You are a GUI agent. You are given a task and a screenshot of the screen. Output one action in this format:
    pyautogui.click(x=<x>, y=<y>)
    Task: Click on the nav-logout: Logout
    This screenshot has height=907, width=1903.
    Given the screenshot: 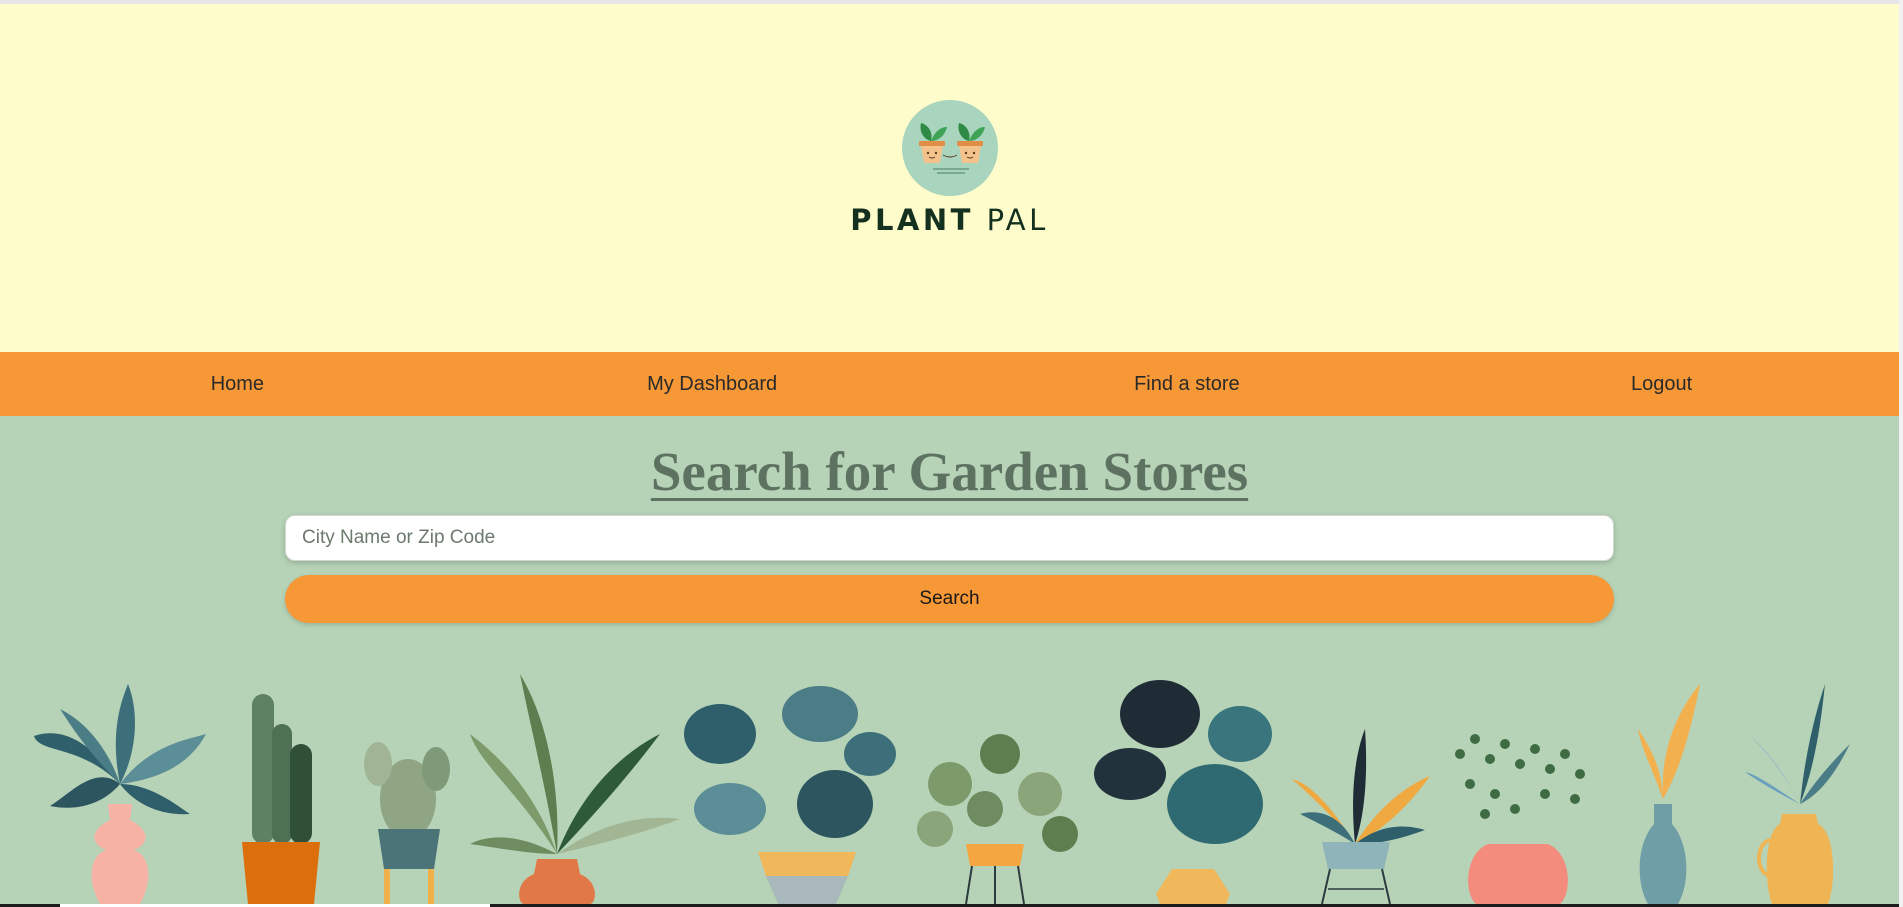 What is the action you would take?
    pyautogui.click(x=1661, y=384)
    